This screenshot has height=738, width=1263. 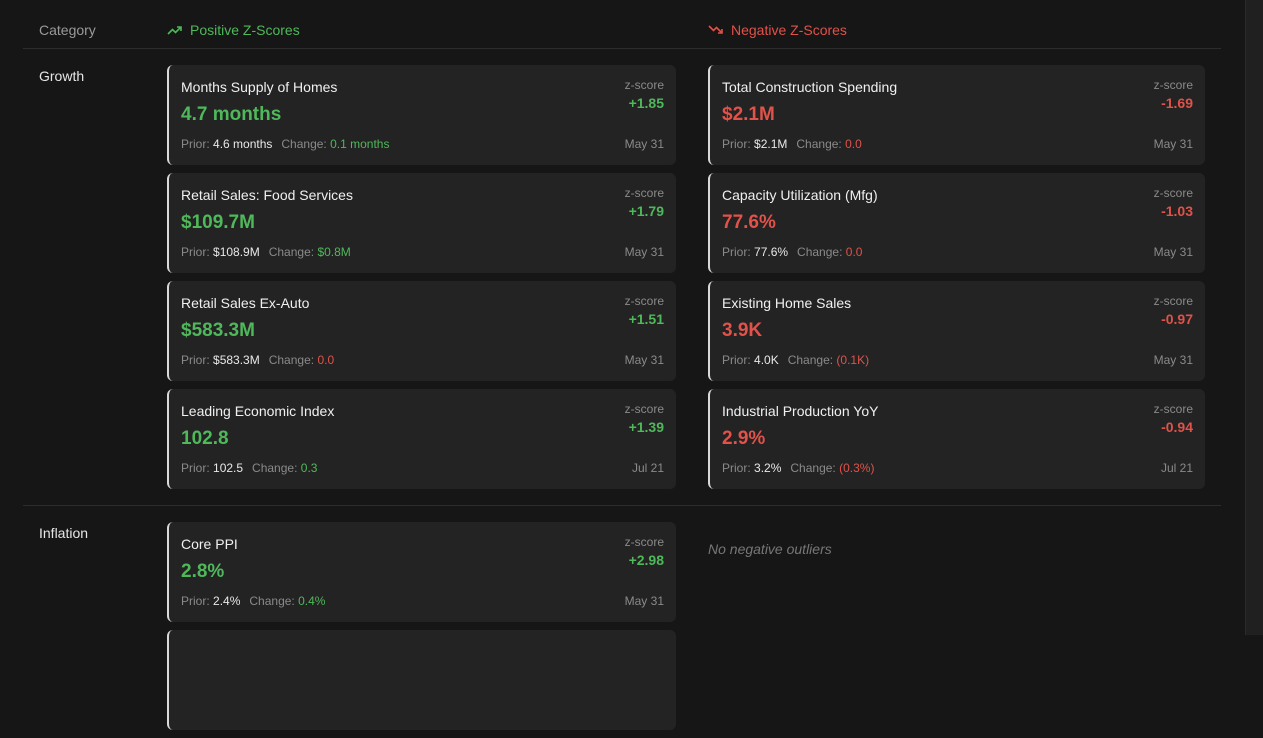 What do you see at coordinates (1177, 211) in the screenshot?
I see `zscore-value: -1.03` at bounding box center [1177, 211].